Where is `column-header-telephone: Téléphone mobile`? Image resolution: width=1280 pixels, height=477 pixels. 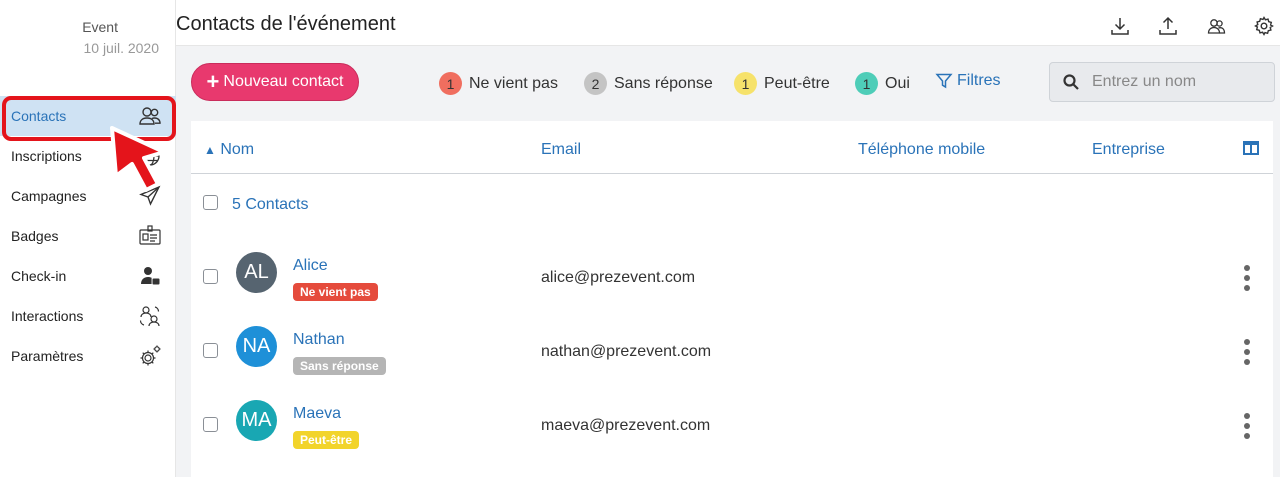 column-header-telephone: Téléphone mobile is located at coordinates (921, 150).